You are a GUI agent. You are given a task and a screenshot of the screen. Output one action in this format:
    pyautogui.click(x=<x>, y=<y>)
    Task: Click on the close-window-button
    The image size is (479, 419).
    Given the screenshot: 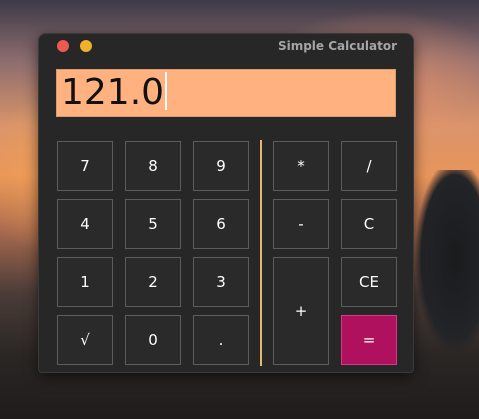 What is the action you would take?
    pyautogui.click(x=63, y=46)
    